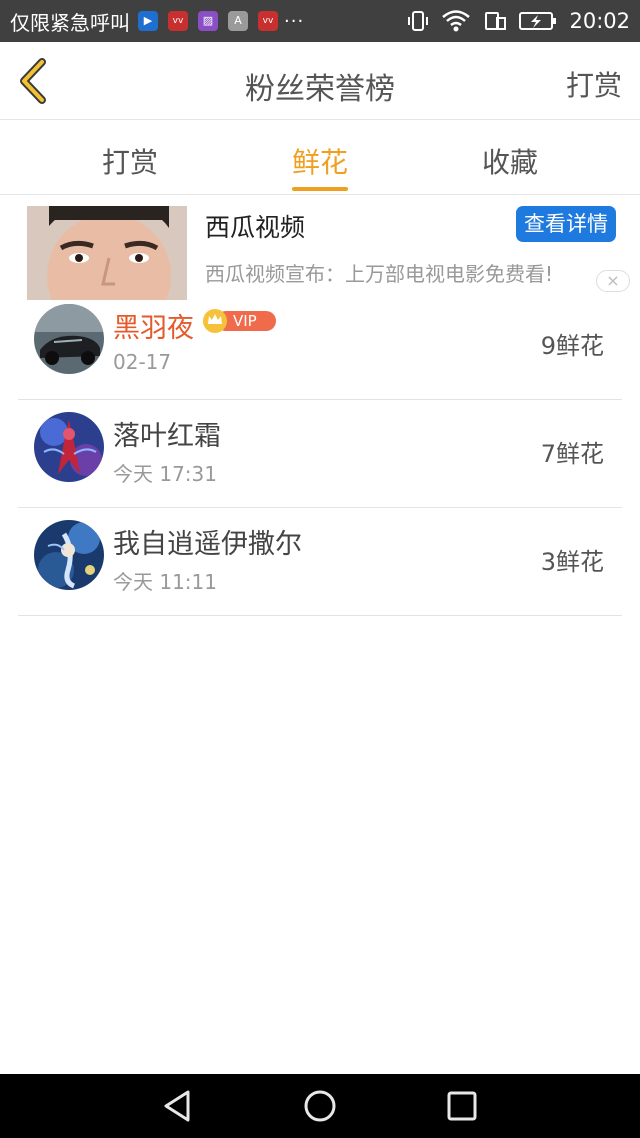 The height and width of the screenshot is (1138, 640). What do you see at coordinates (594, 84) in the screenshot?
I see `reward-button: 打赏` at bounding box center [594, 84].